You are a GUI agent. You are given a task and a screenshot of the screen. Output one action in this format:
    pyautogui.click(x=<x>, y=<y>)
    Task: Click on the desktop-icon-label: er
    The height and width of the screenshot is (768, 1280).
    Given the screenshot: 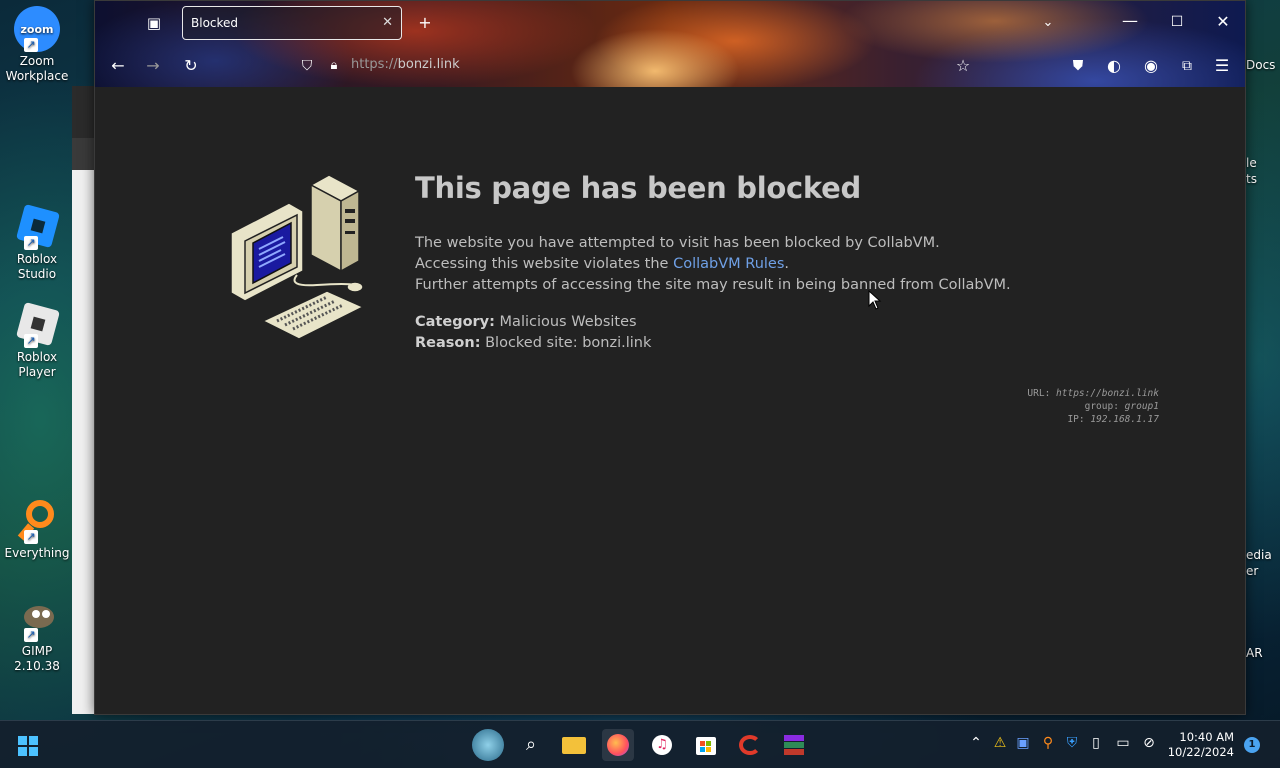 What is the action you would take?
    pyautogui.click(x=1252, y=571)
    